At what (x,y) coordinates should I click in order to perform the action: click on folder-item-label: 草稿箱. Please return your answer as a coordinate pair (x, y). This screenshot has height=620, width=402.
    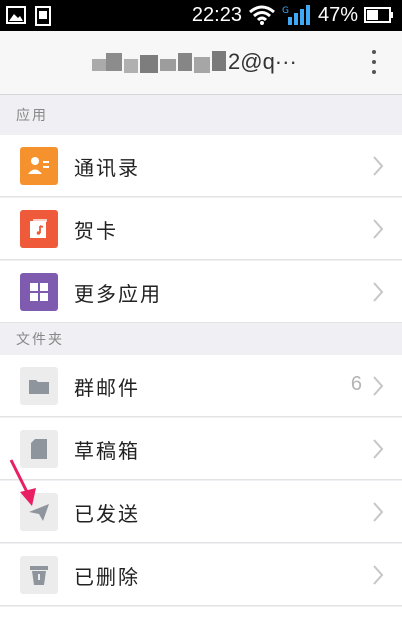
    Looking at the image, I should click on (107, 451).